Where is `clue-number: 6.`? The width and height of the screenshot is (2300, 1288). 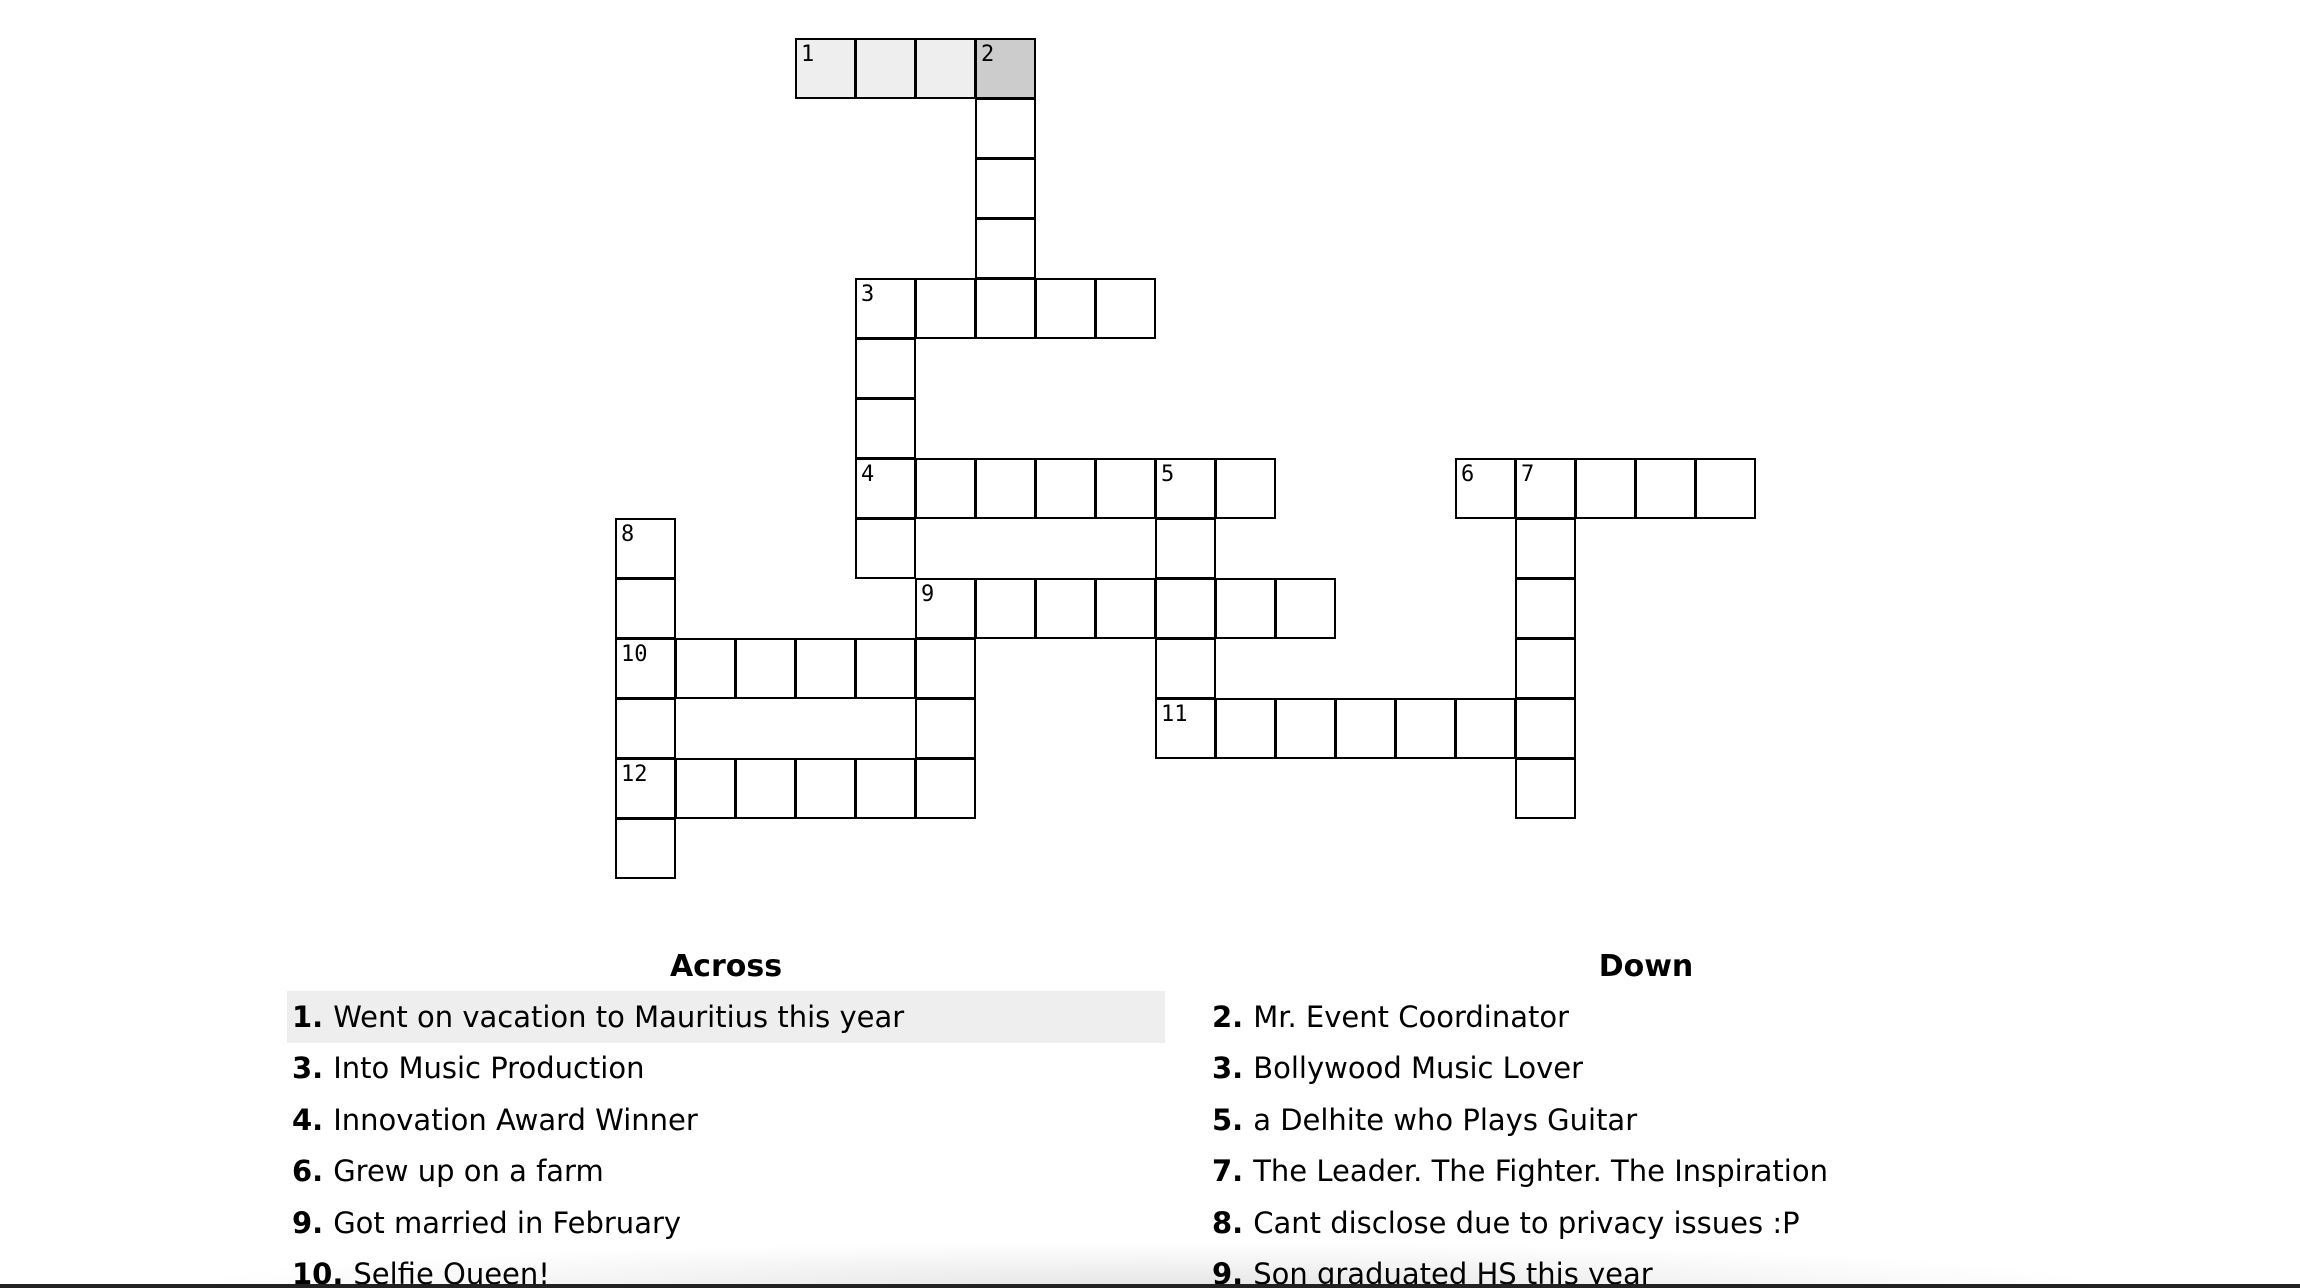
clue-number: 6. is located at coordinates (308, 1171).